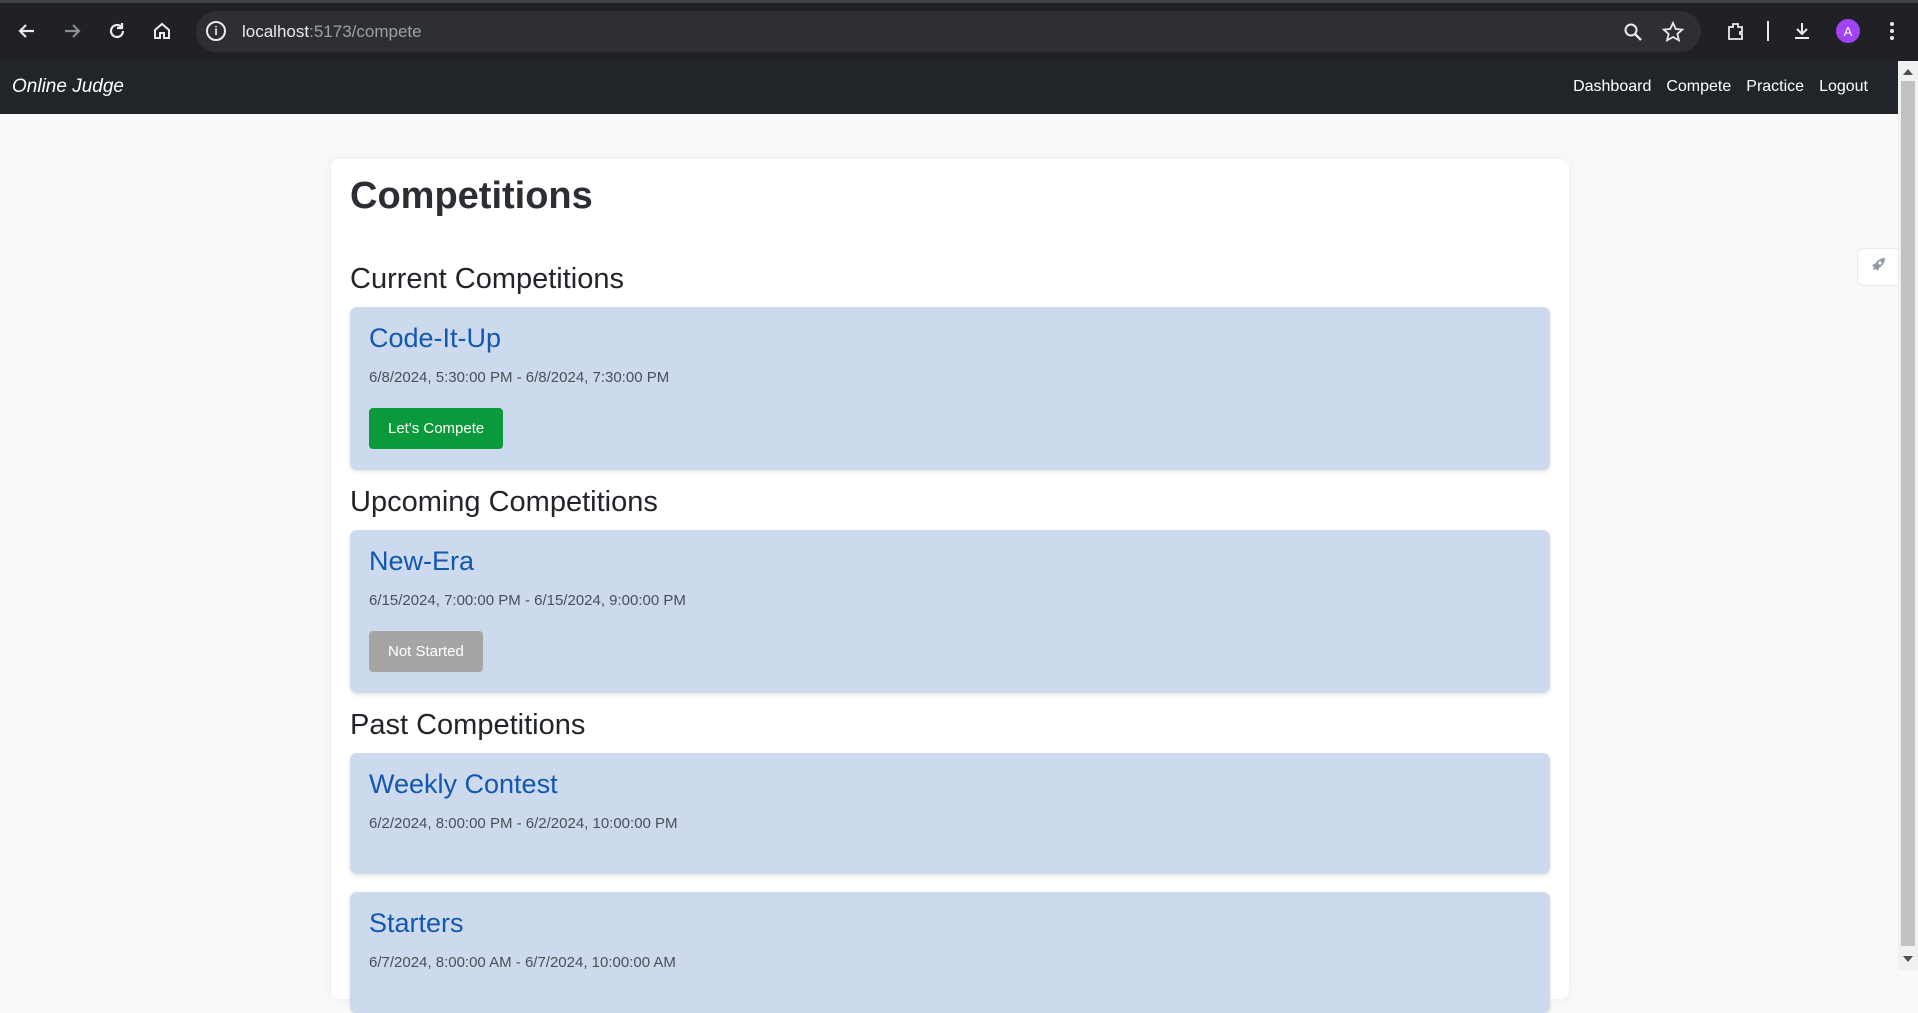 This screenshot has width=1918, height=1013. What do you see at coordinates (1736, 31) in the screenshot?
I see `extensions-icon` at bounding box center [1736, 31].